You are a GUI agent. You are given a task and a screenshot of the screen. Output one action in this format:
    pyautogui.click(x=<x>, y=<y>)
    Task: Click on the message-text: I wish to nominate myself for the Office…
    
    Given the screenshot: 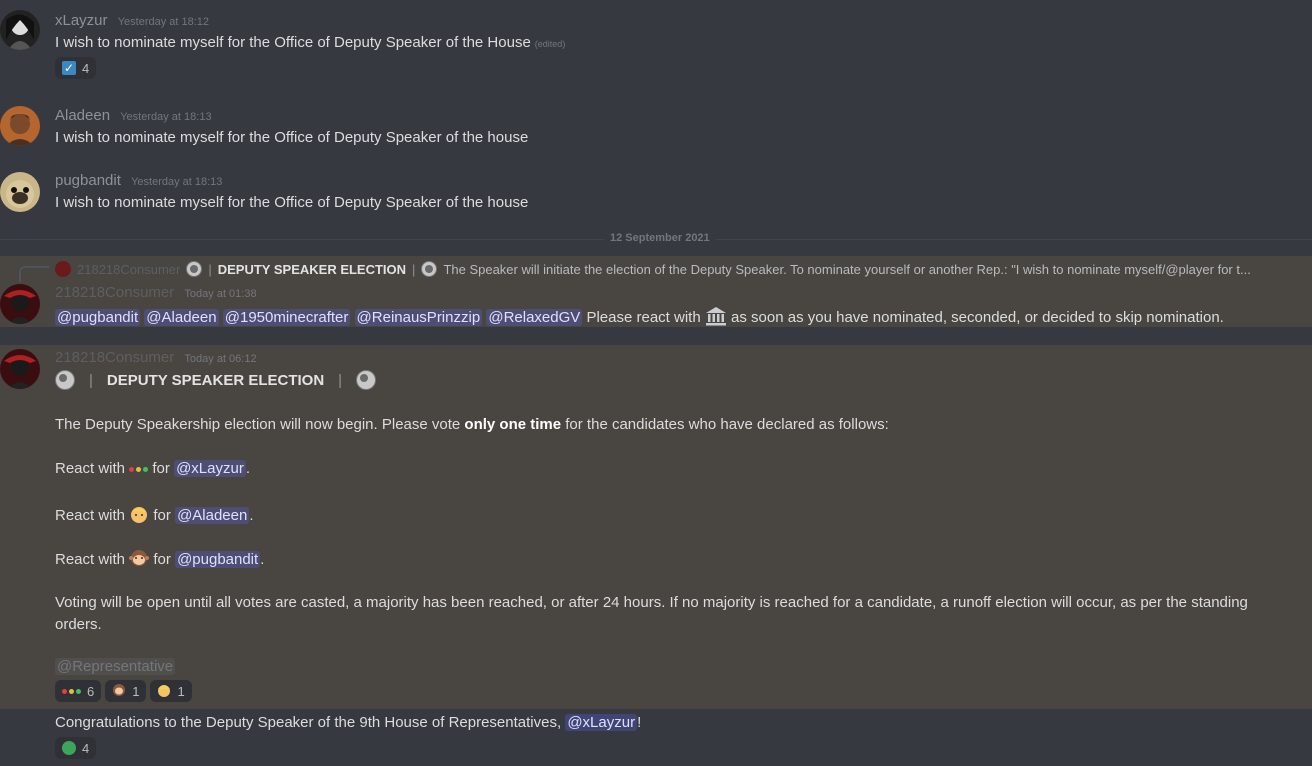 What is the action you would take?
    pyautogui.click(x=310, y=42)
    